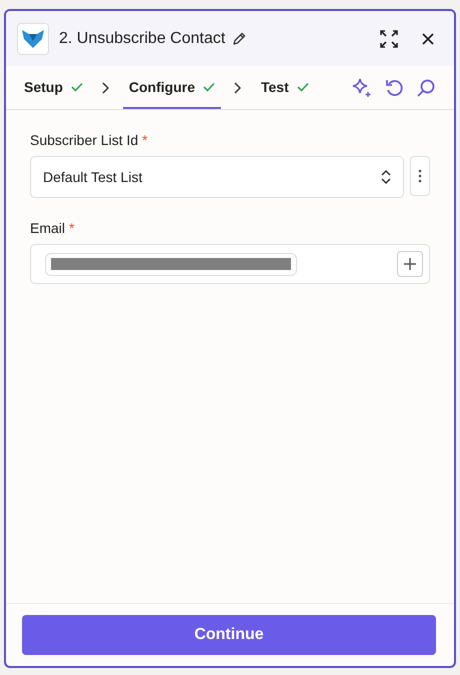  What do you see at coordinates (389, 39) in the screenshot?
I see `expand-icon` at bounding box center [389, 39].